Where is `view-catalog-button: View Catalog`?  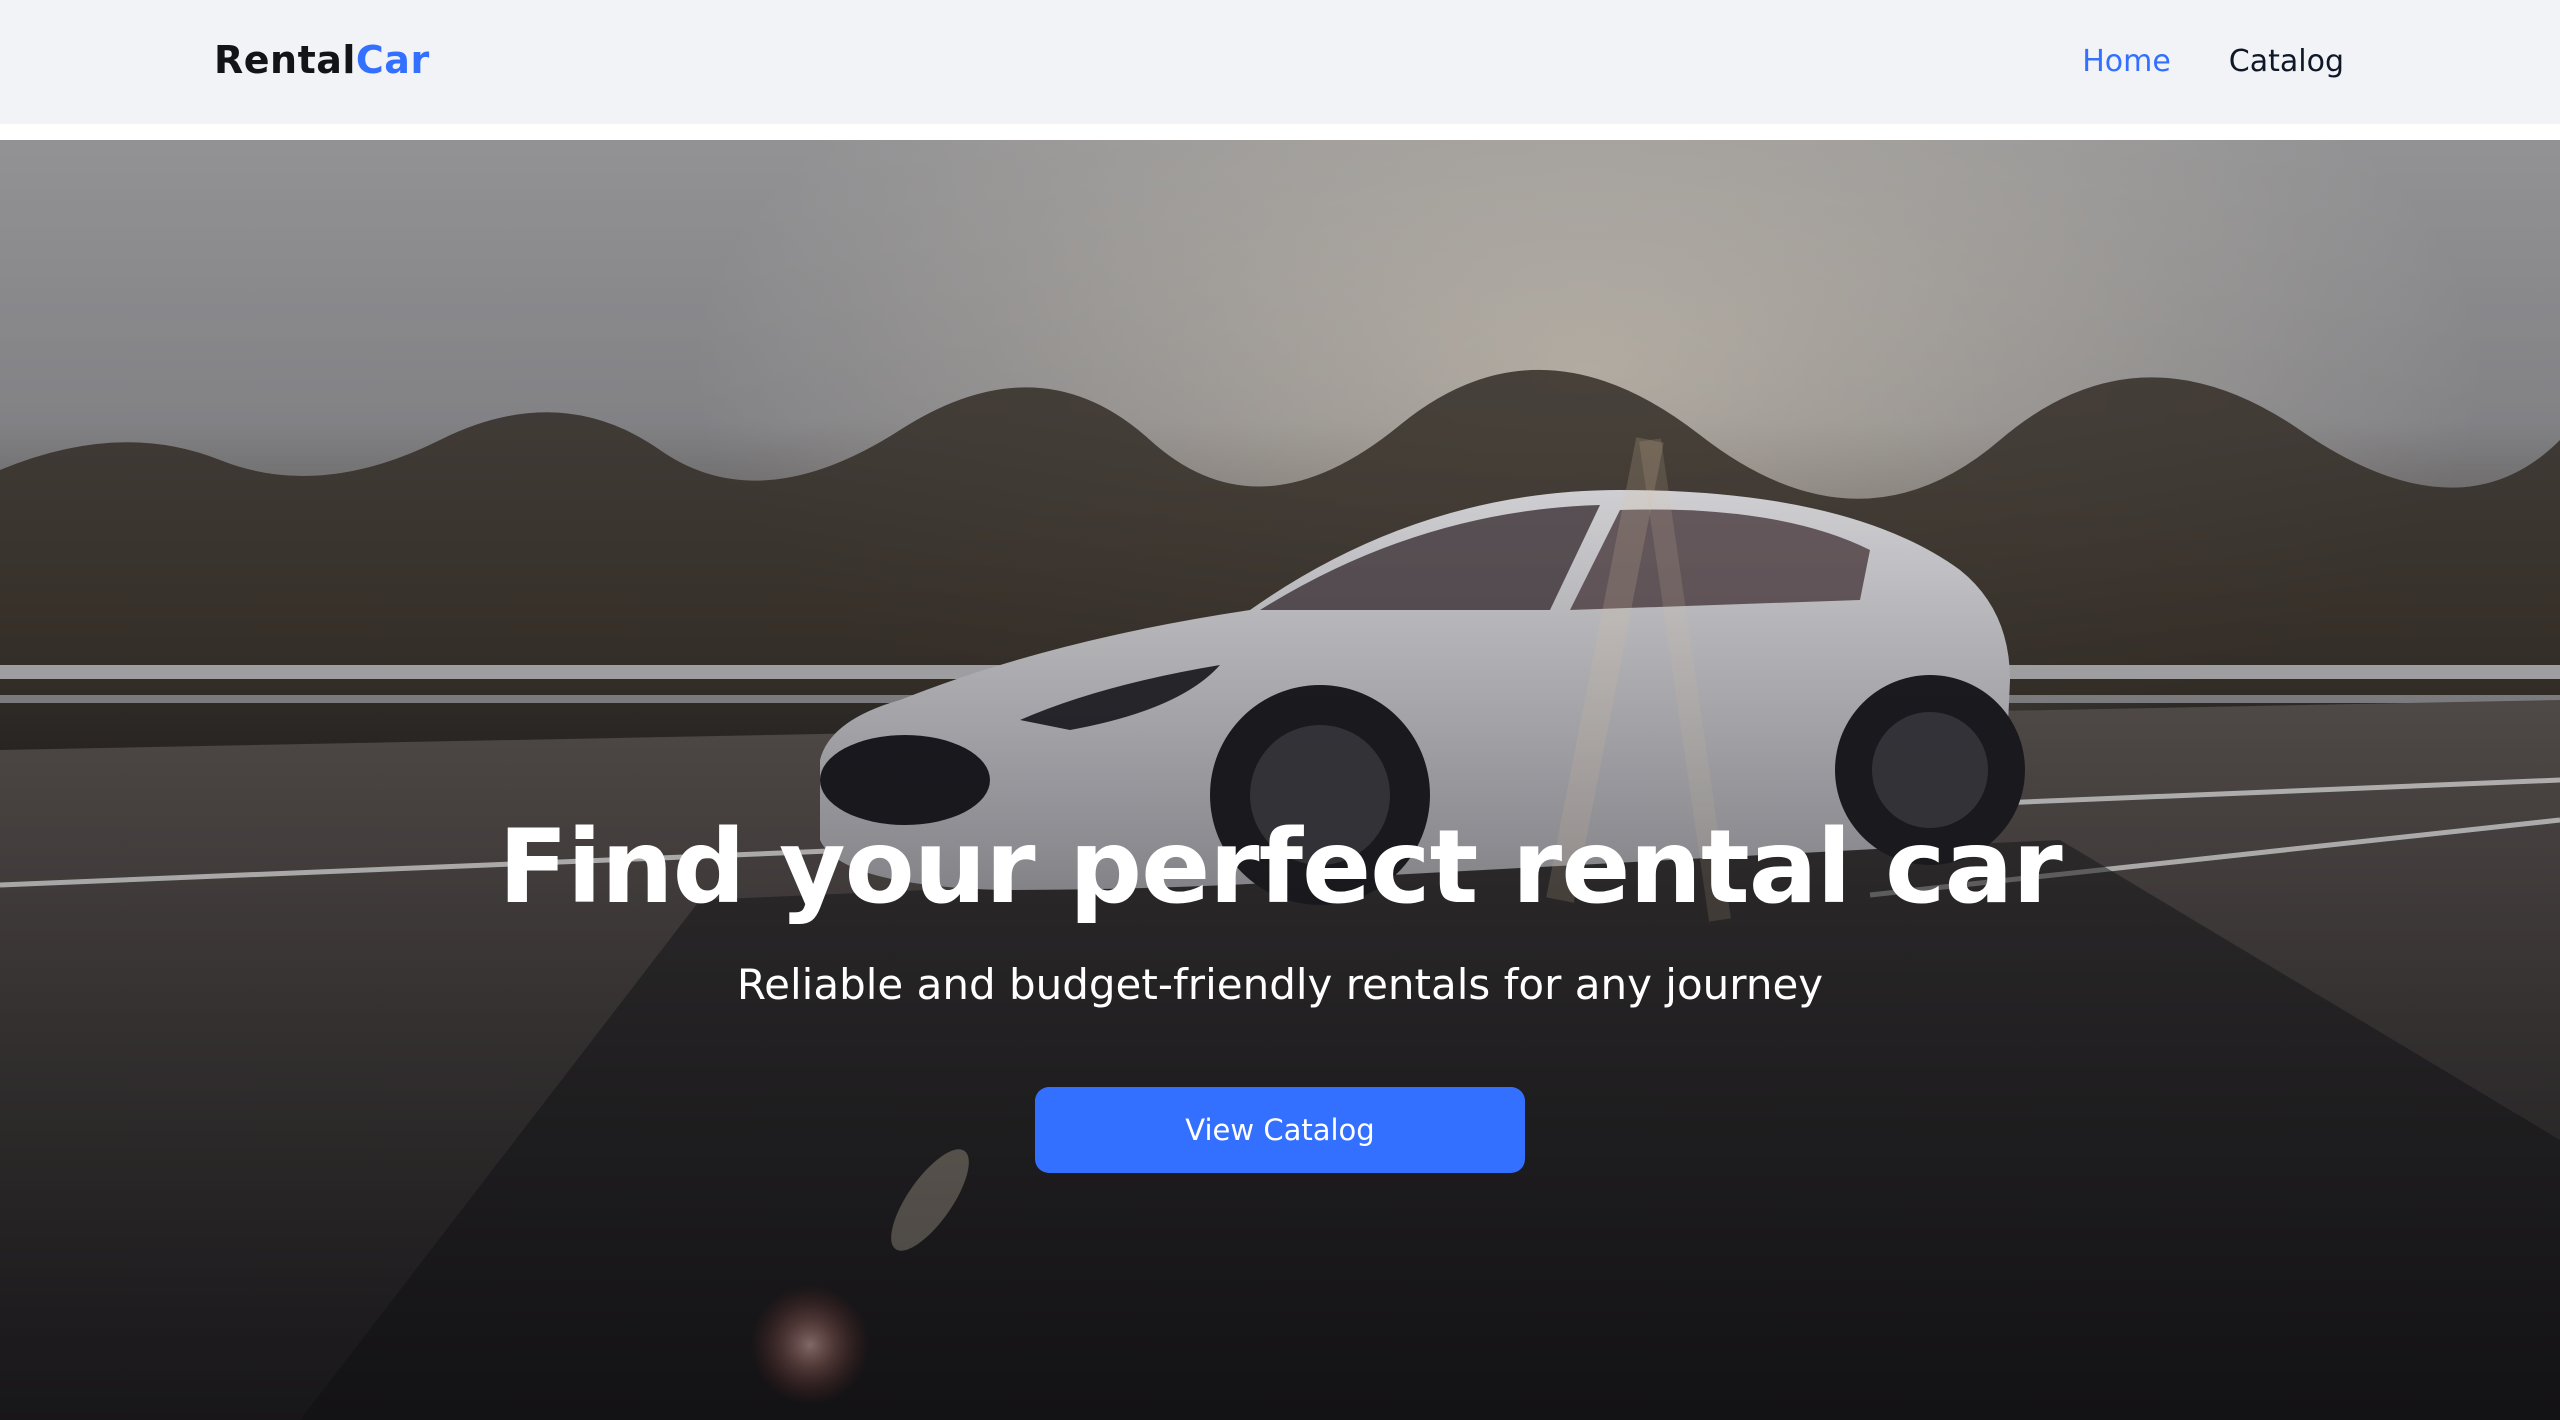
view-catalog-button: View Catalog is located at coordinates (1280, 1130).